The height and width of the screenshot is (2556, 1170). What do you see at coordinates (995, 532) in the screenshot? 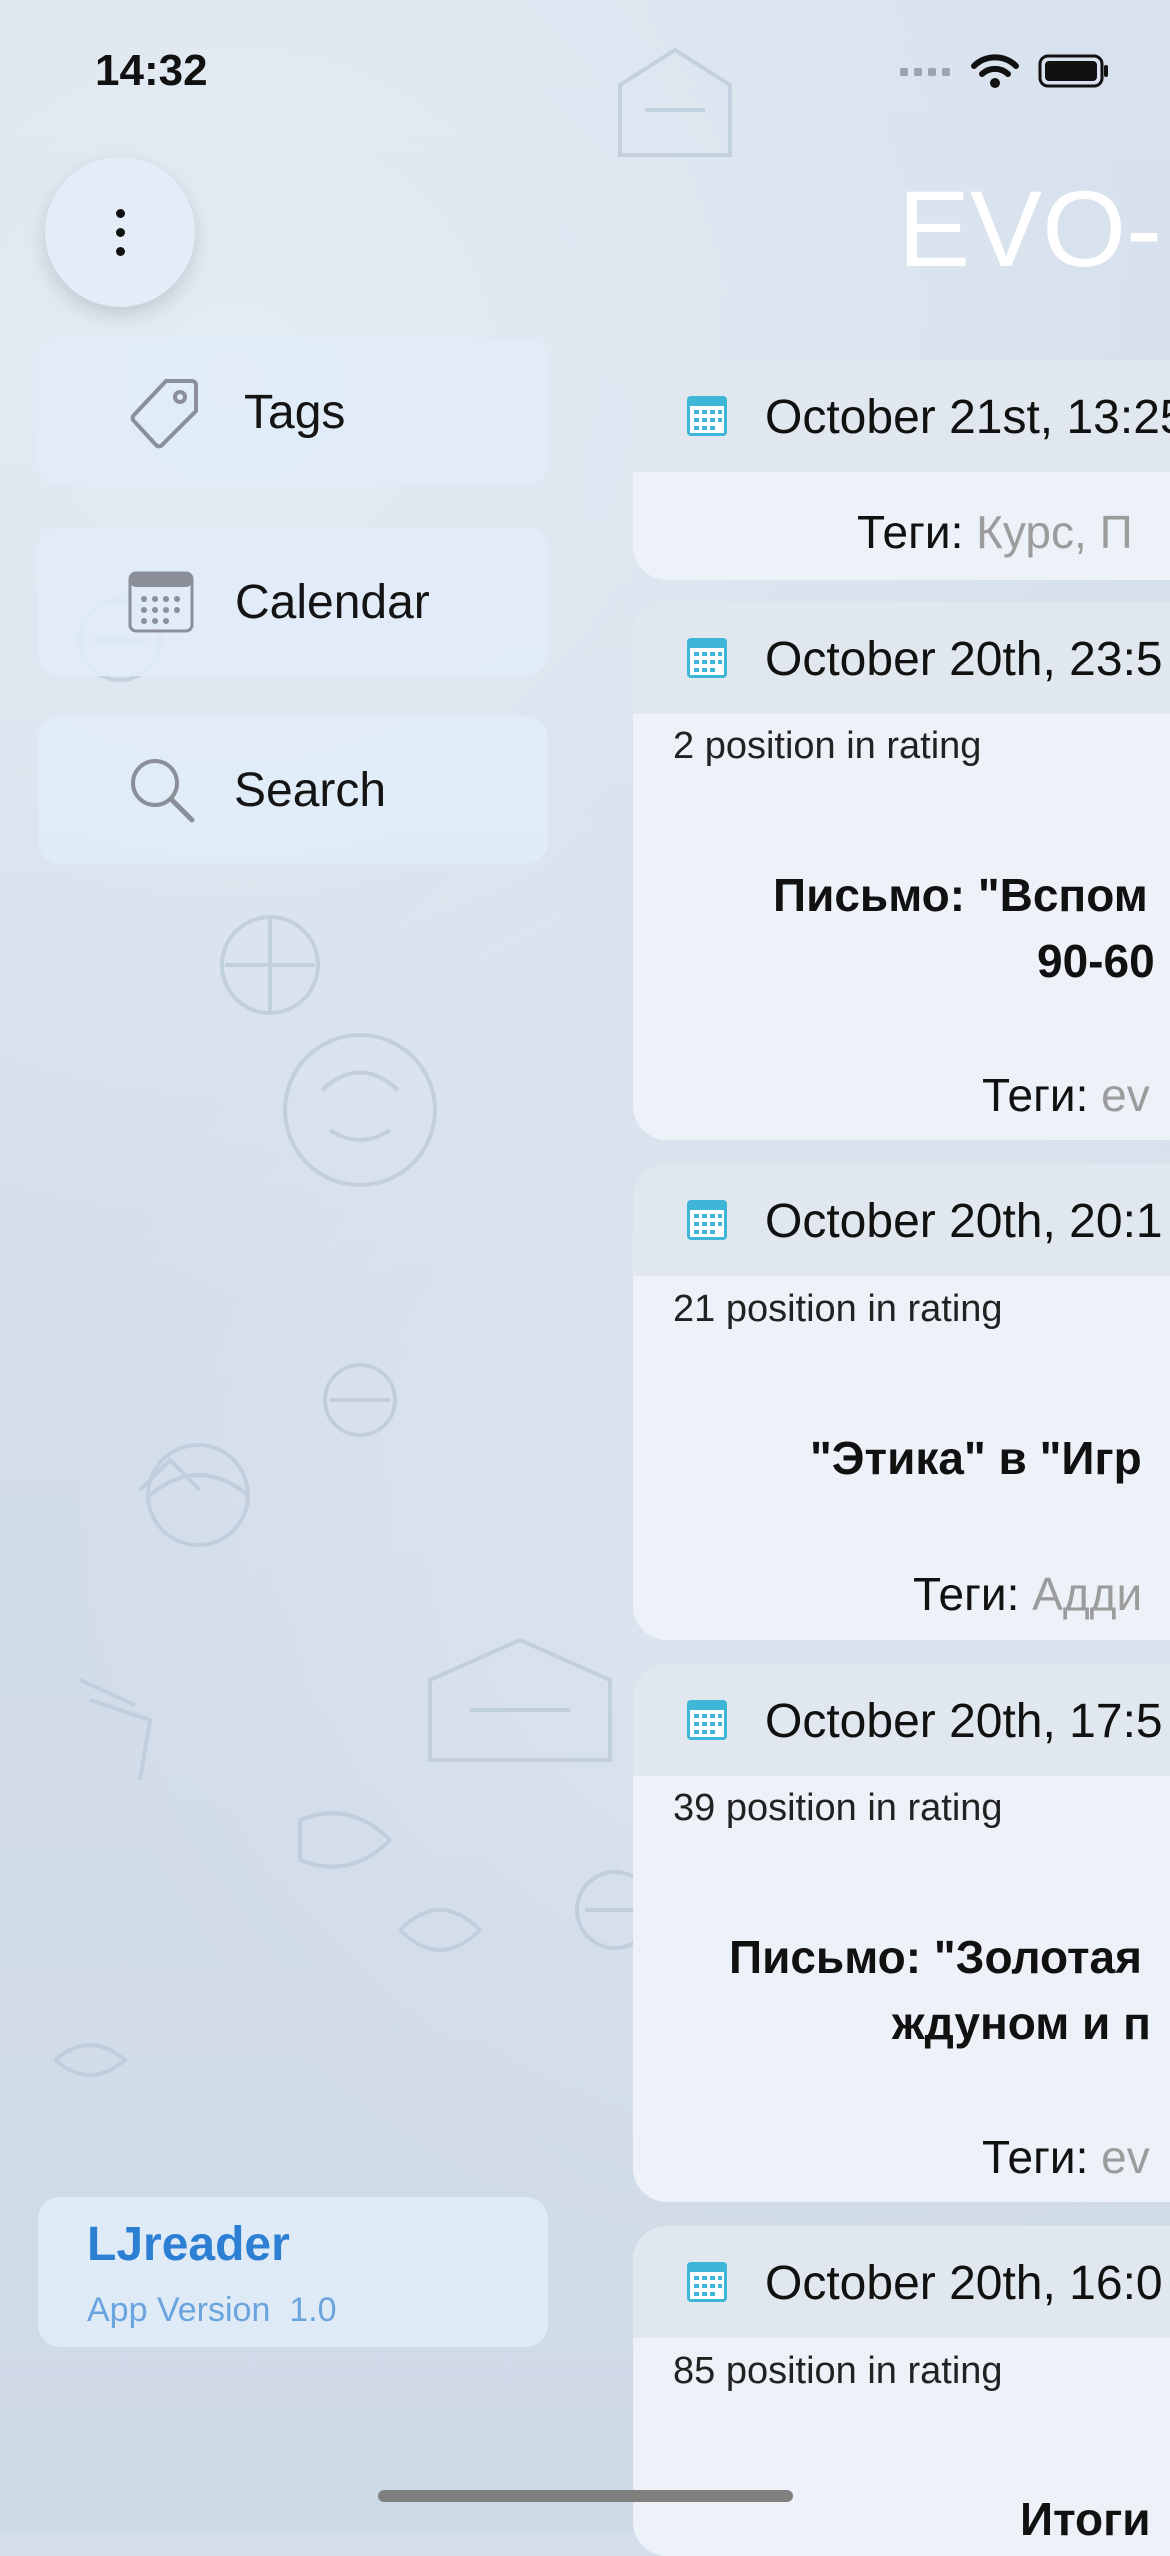
I see `post-tags: Теги: Курс, П` at bounding box center [995, 532].